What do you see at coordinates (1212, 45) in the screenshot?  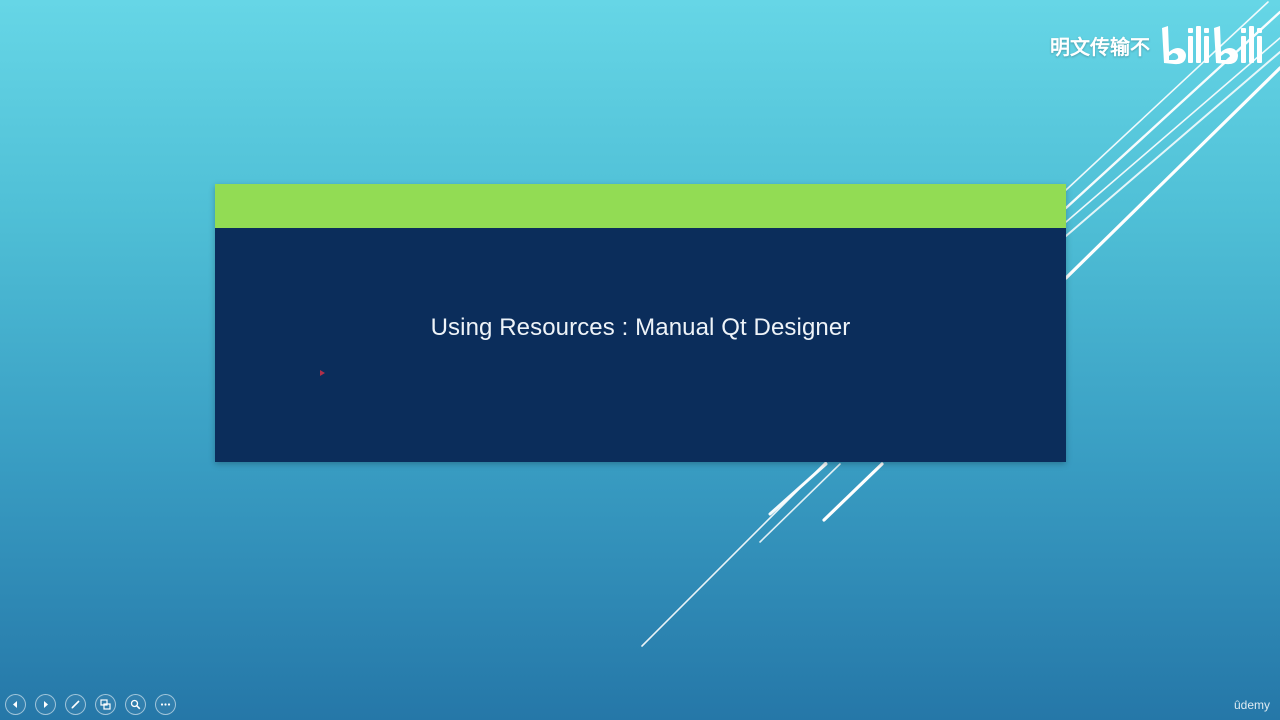 I see `bilibili-logo-icon` at bounding box center [1212, 45].